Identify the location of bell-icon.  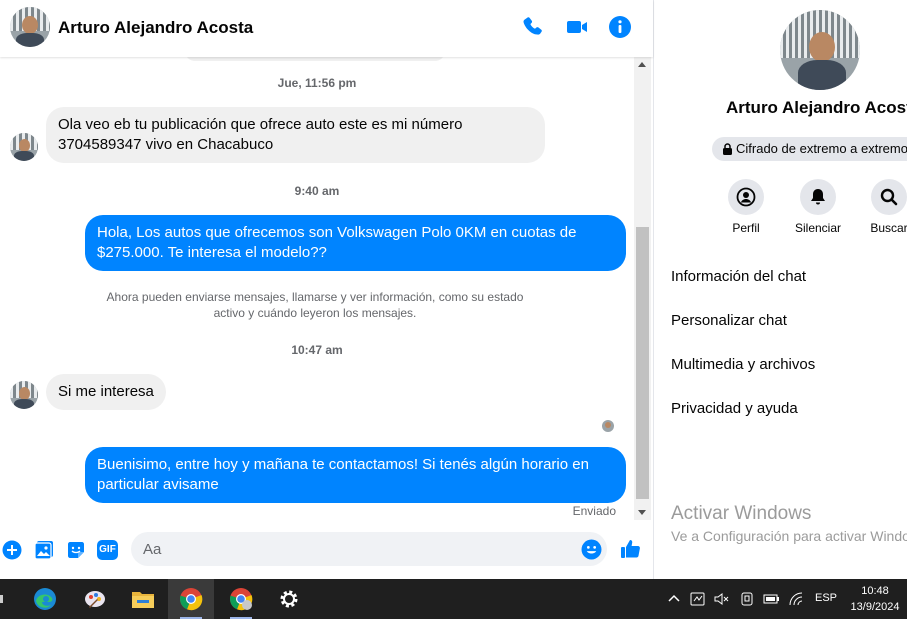
(818, 197).